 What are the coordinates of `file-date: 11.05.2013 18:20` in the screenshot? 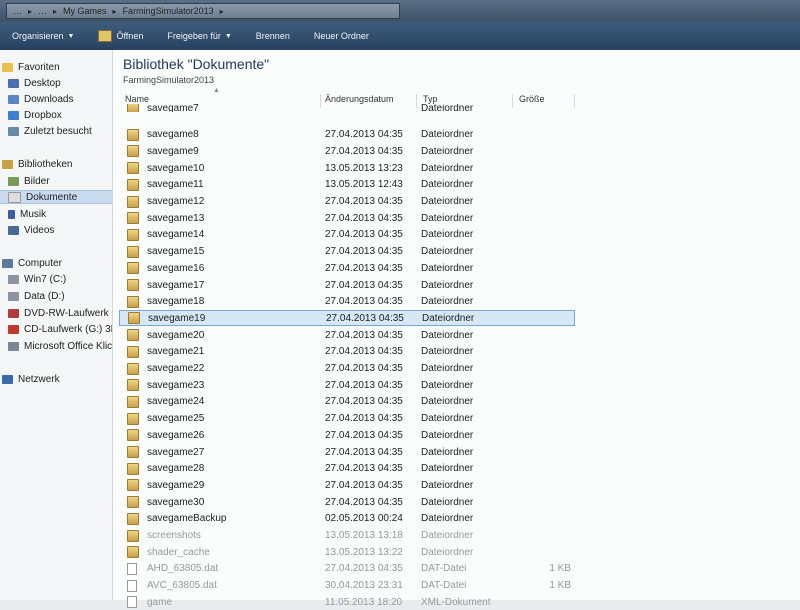 It's located at (364, 602).